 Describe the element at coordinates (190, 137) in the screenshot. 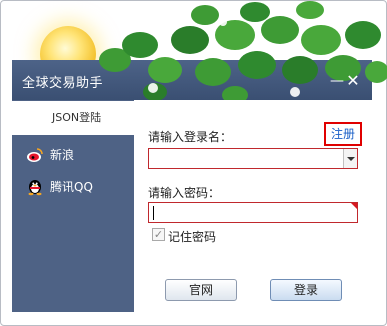

I see `username-label: 请输入登录名：` at that location.